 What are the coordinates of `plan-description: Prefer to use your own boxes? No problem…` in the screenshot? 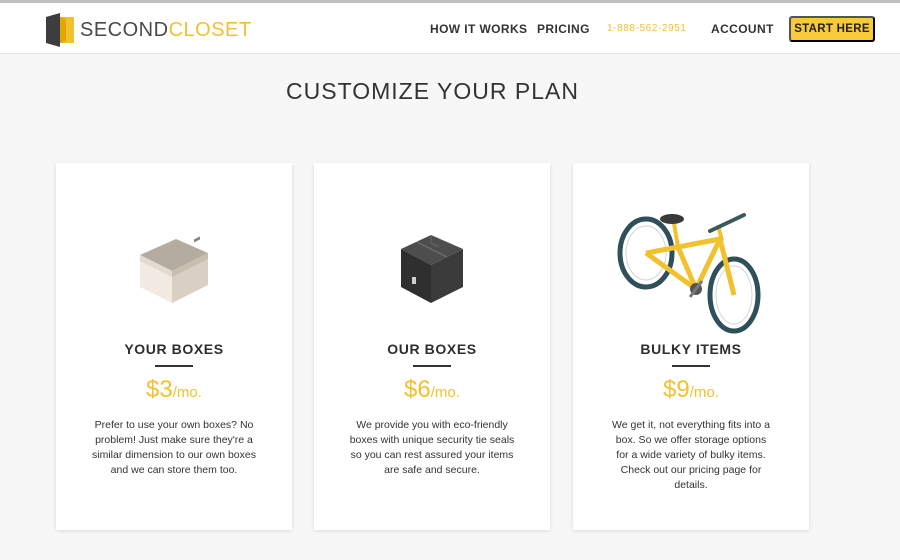 It's located at (174, 447).